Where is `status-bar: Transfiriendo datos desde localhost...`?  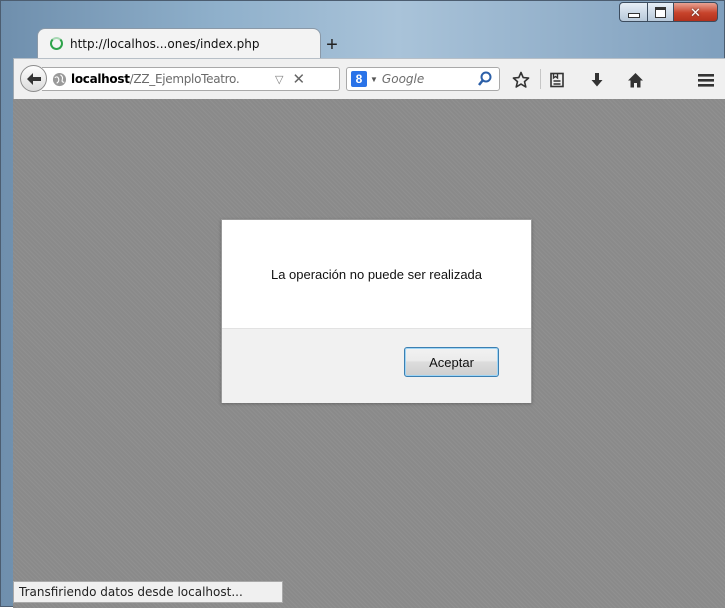 status-bar: Transfiriendo datos desde localhost... is located at coordinates (148, 592).